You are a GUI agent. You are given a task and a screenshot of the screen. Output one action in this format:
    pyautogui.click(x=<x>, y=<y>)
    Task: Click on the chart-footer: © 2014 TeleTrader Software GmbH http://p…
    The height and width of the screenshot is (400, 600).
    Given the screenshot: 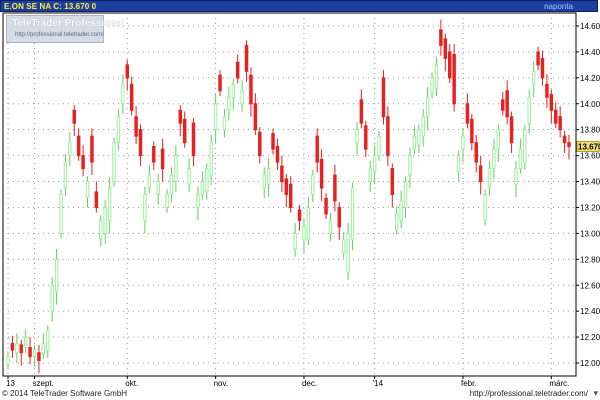 What is the action you would take?
    pyautogui.click(x=300, y=394)
    